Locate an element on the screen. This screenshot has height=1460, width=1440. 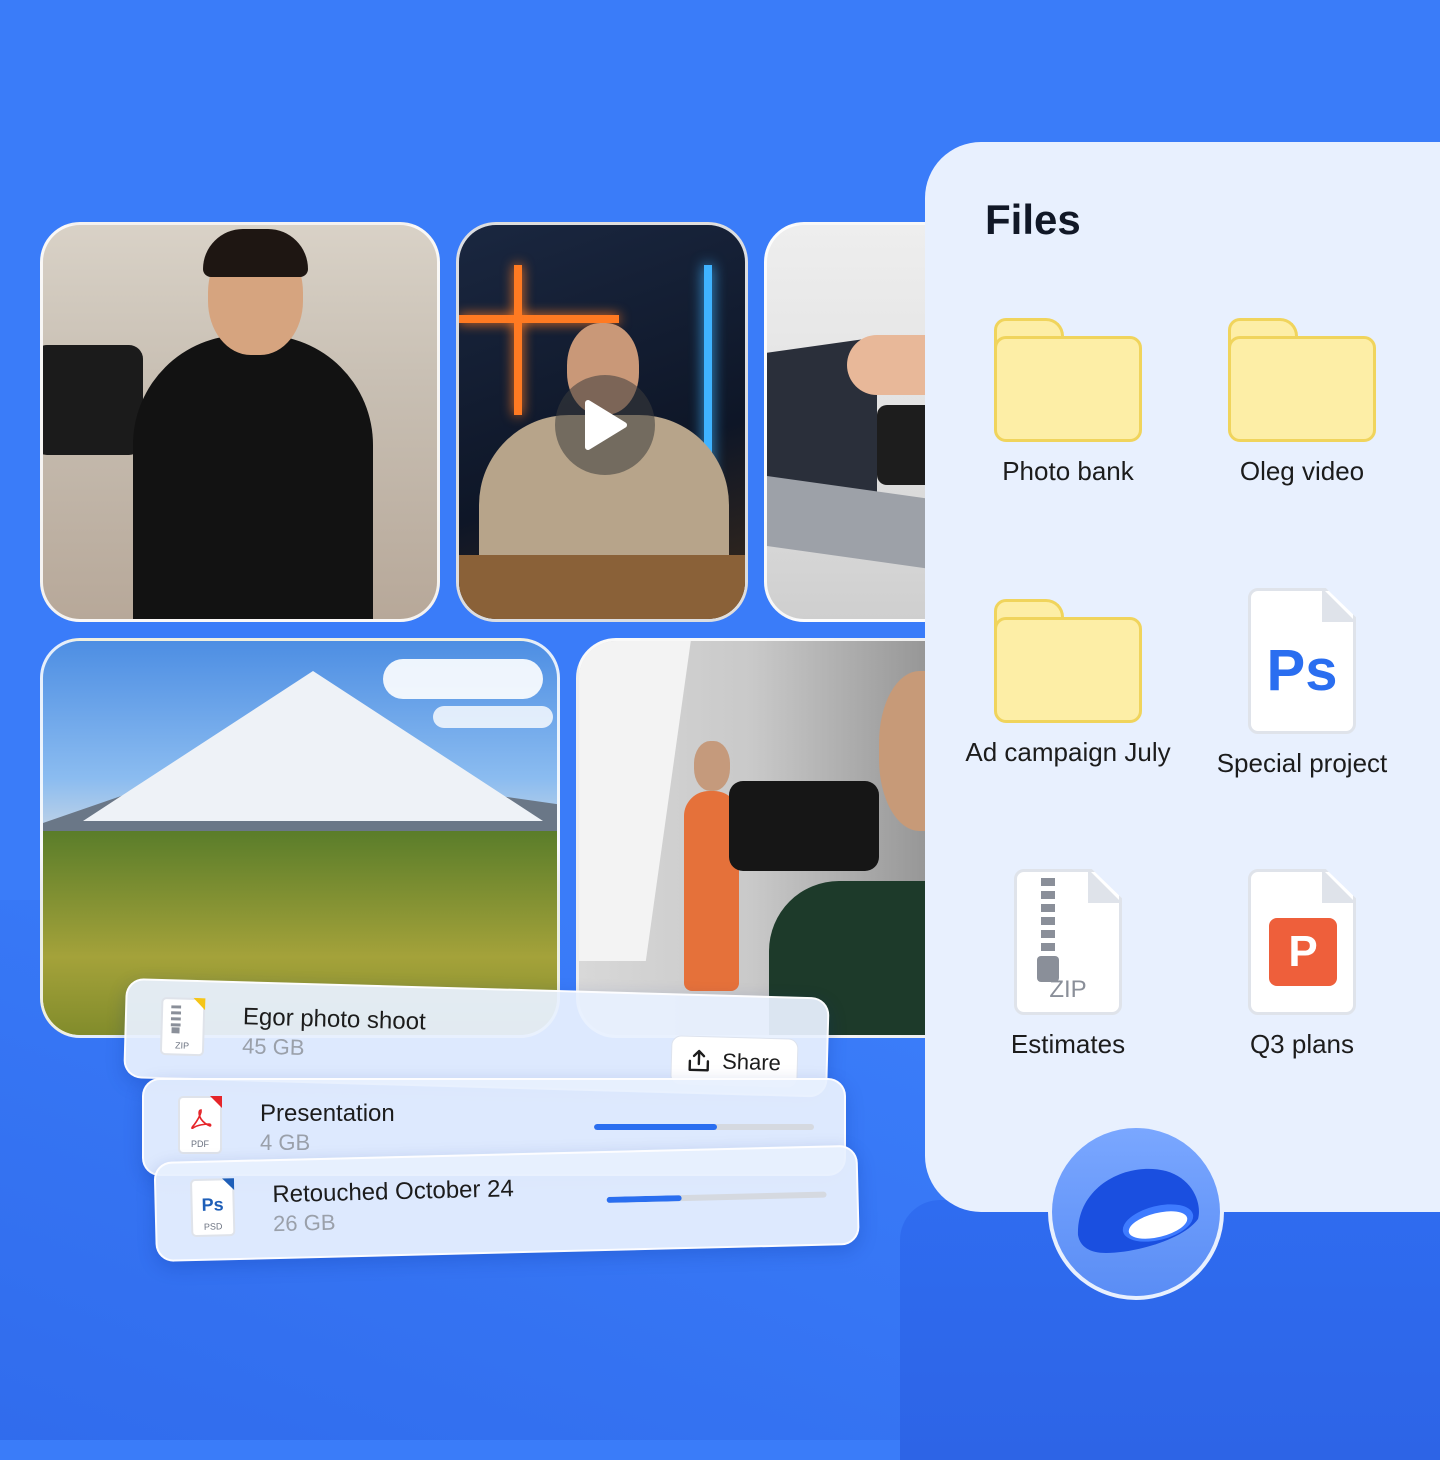
desk-shape is located at coordinates (602, 587).